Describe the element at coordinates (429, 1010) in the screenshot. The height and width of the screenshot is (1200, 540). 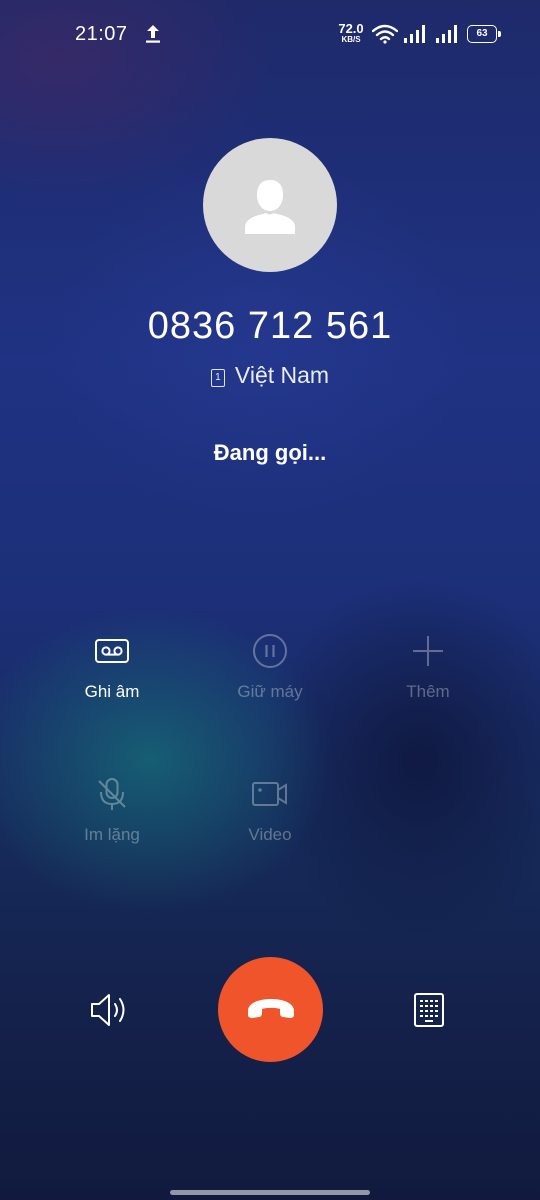
I see `keypad-icon` at that location.